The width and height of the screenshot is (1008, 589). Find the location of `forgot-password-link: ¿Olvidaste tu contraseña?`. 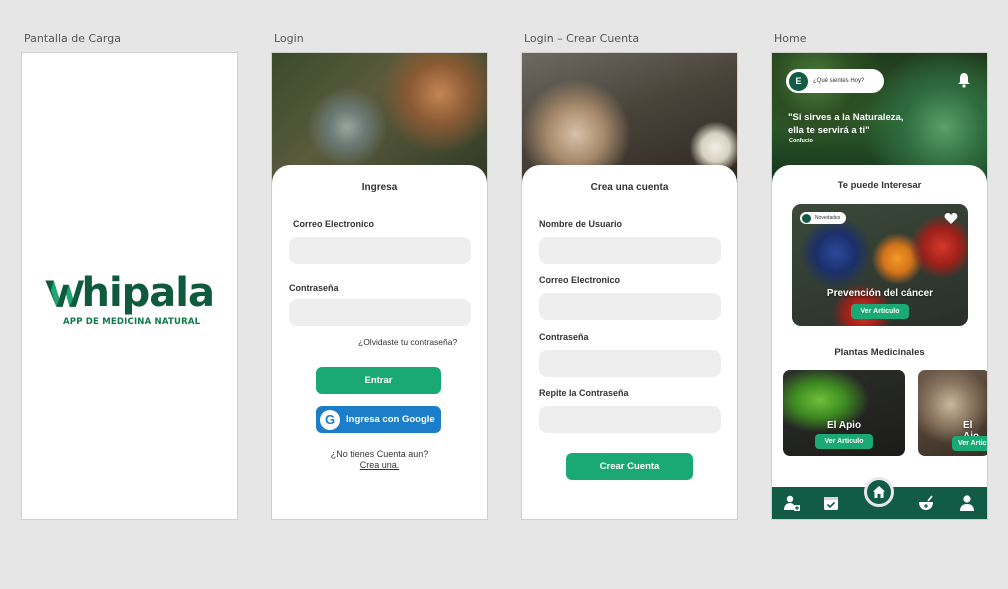

forgot-password-link: ¿Olvidaste tu contraseña? is located at coordinates (407, 342).